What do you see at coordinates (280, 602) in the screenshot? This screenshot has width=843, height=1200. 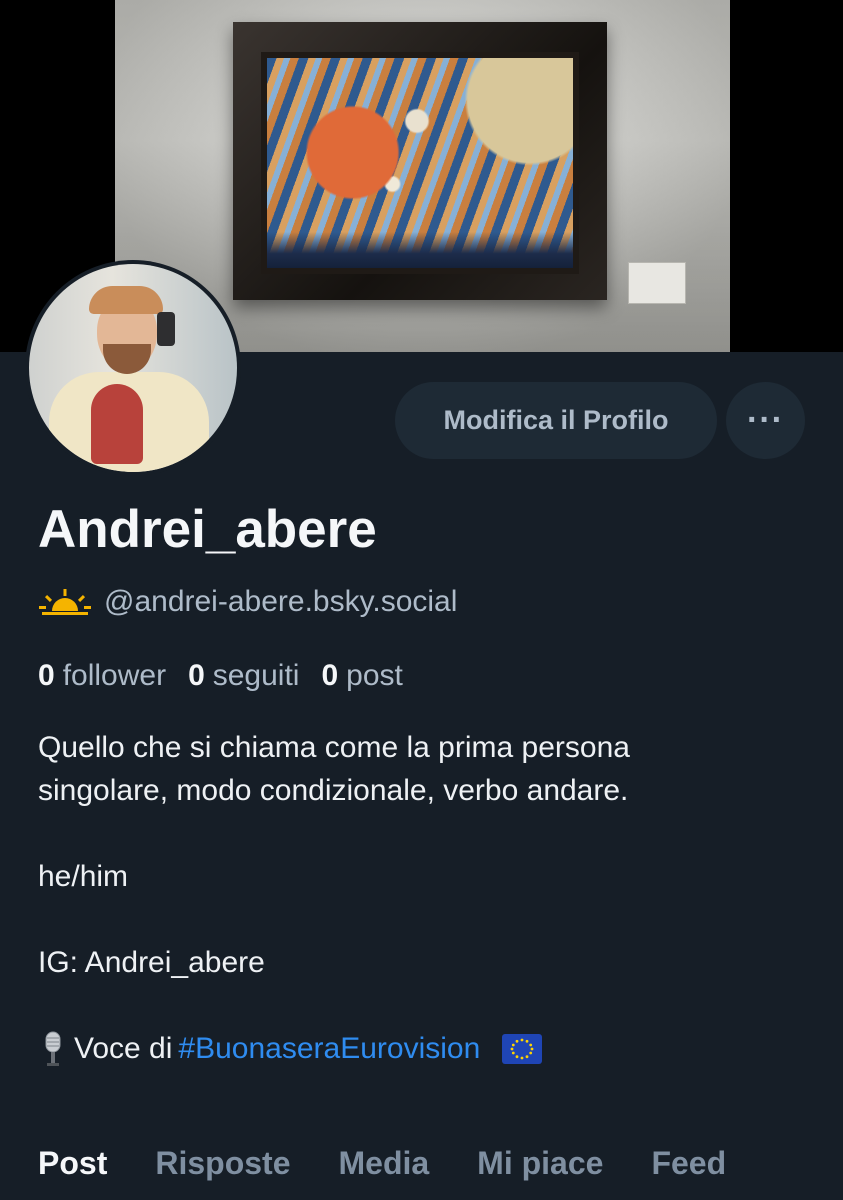 I see `handle: @andrei-abere.bsky.social` at bounding box center [280, 602].